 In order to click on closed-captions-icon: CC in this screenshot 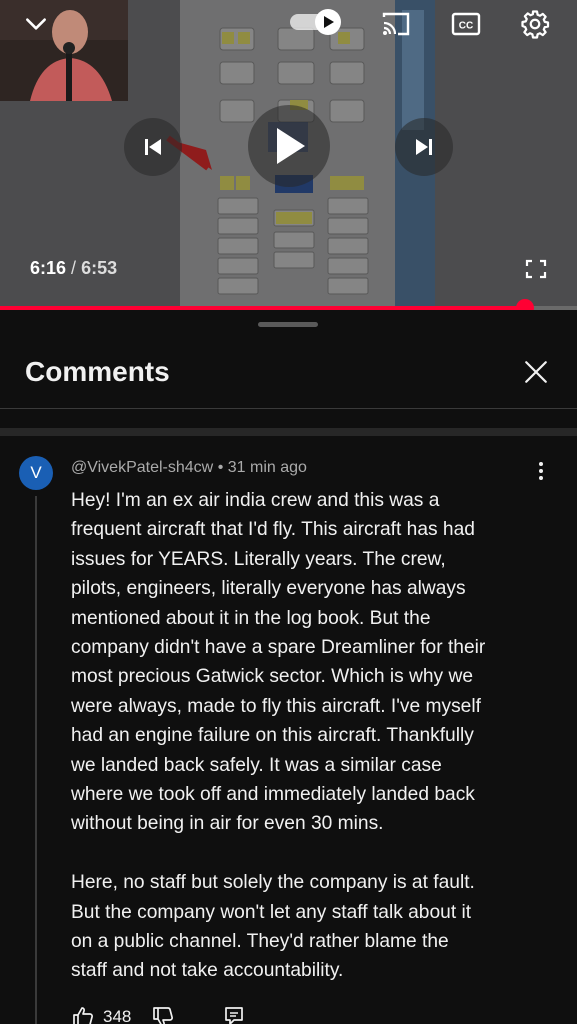, I will do `click(466, 24)`.